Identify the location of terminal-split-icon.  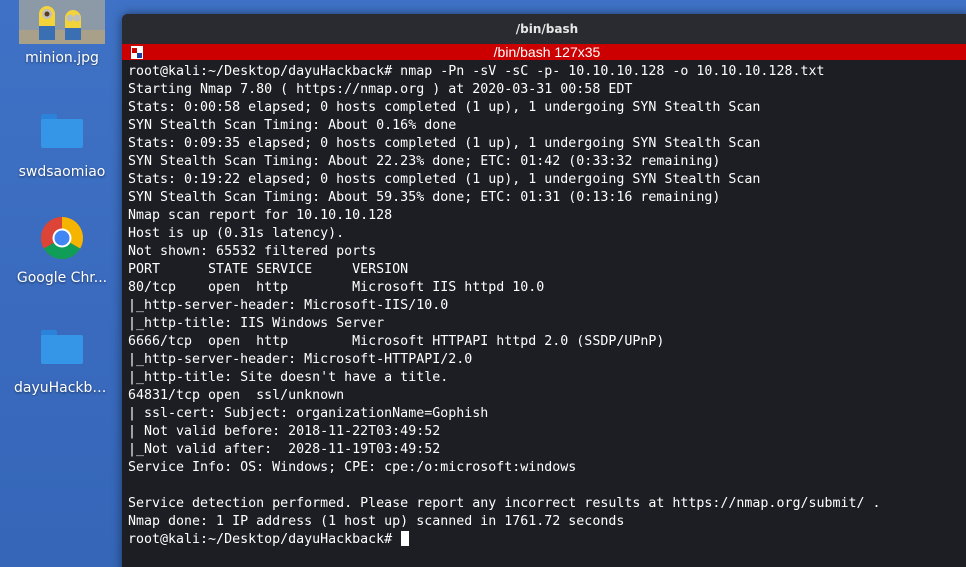
(137, 52).